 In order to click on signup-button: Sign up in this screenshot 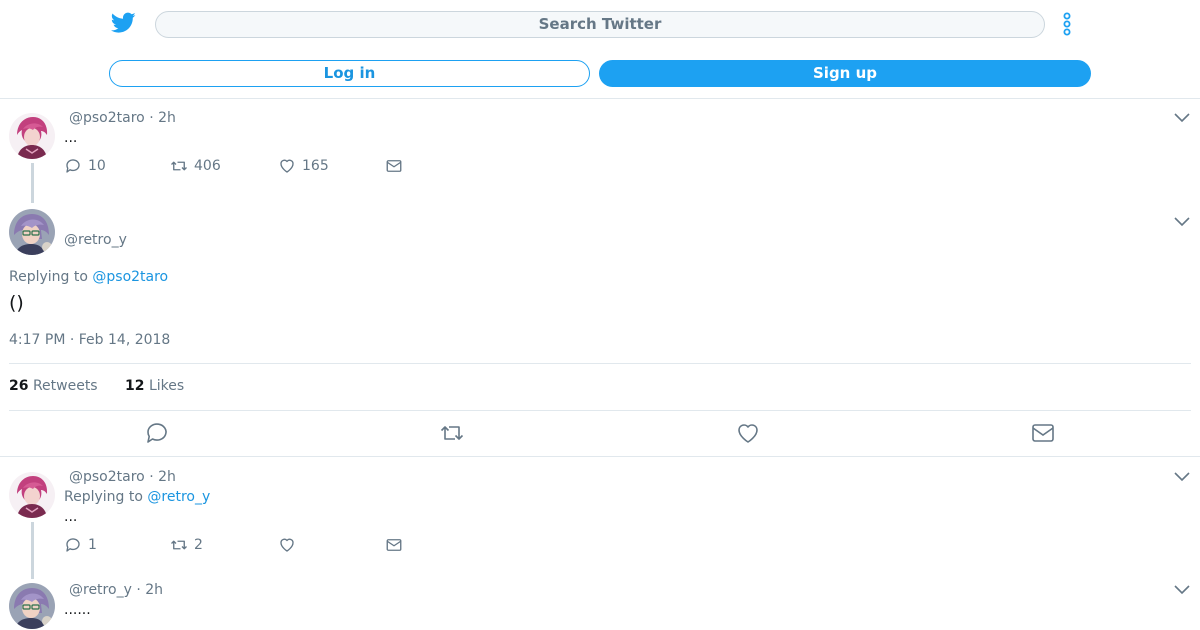, I will do `click(845, 73)`.